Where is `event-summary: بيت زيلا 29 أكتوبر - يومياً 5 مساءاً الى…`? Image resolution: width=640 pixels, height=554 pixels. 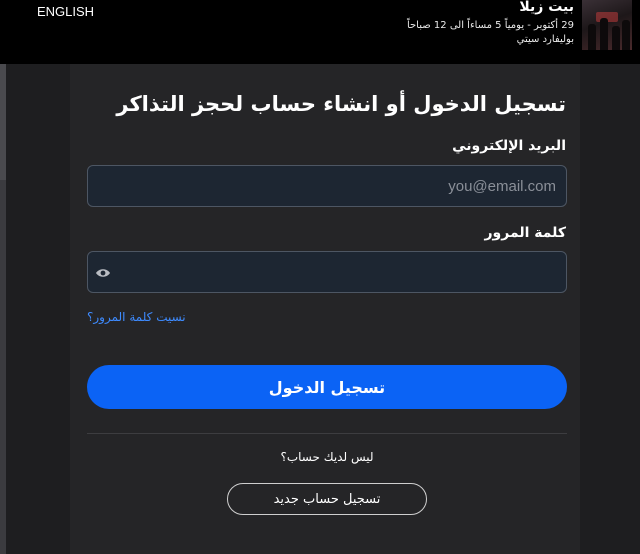 event-summary: بيت زيلا 29 أكتوبر - يومياً 5 مساءاً الى… is located at coordinates (490, 23).